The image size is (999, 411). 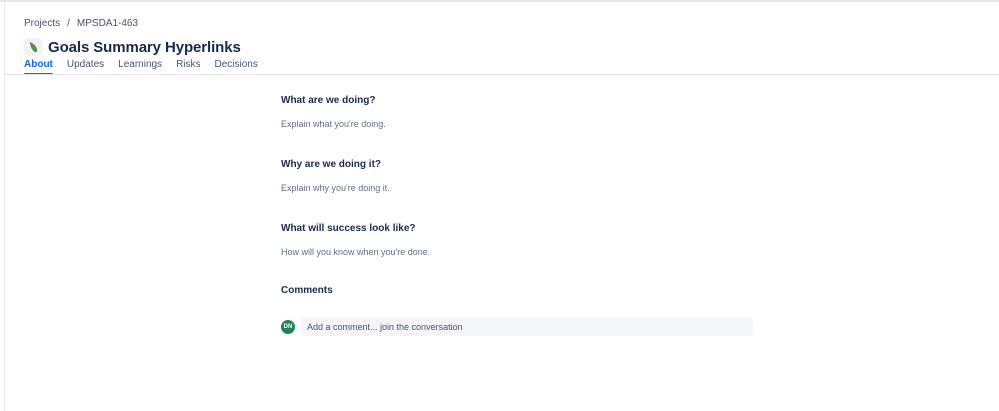 What do you see at coordinates (504, 47) in the screenshot?
I see `title-row: Goals Summary Hyperlinks` at bounding box center [504, 47].